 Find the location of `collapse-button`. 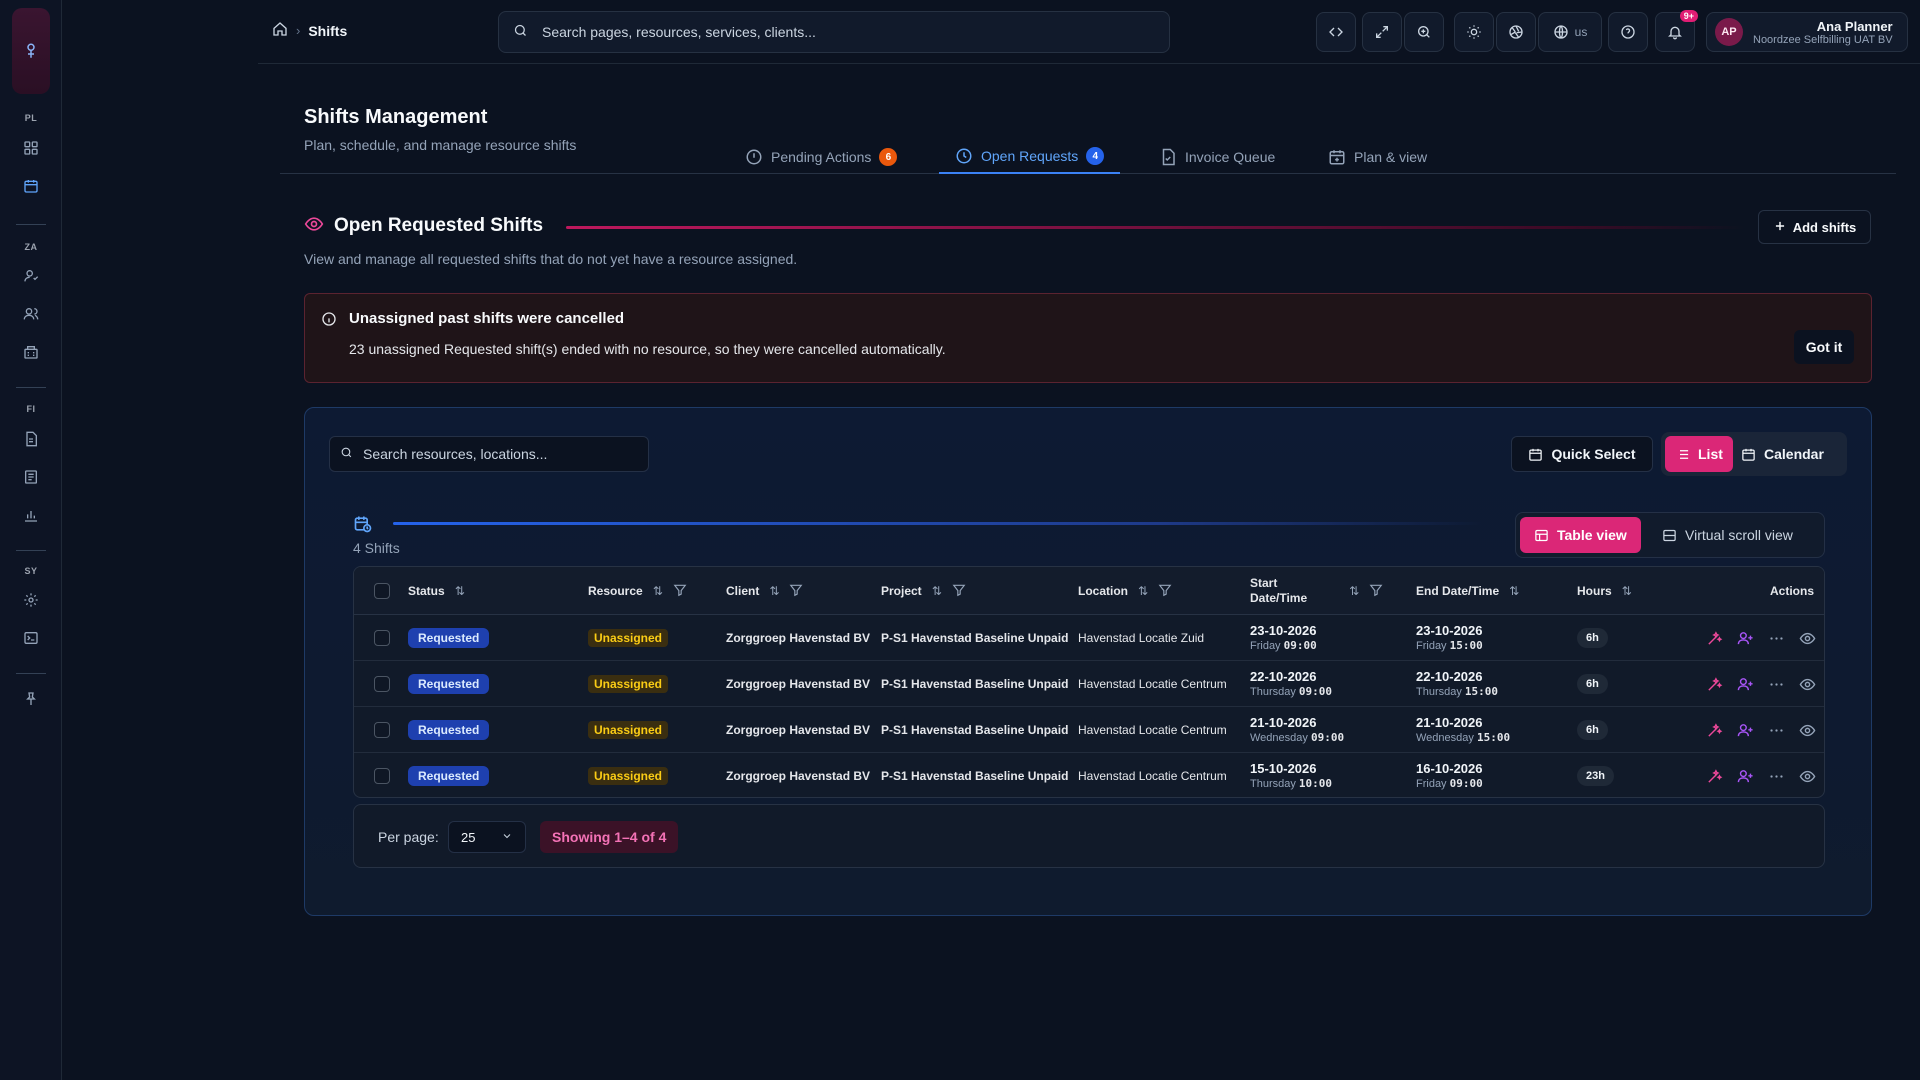

collapse-button is located at coordinates (1336, 32).